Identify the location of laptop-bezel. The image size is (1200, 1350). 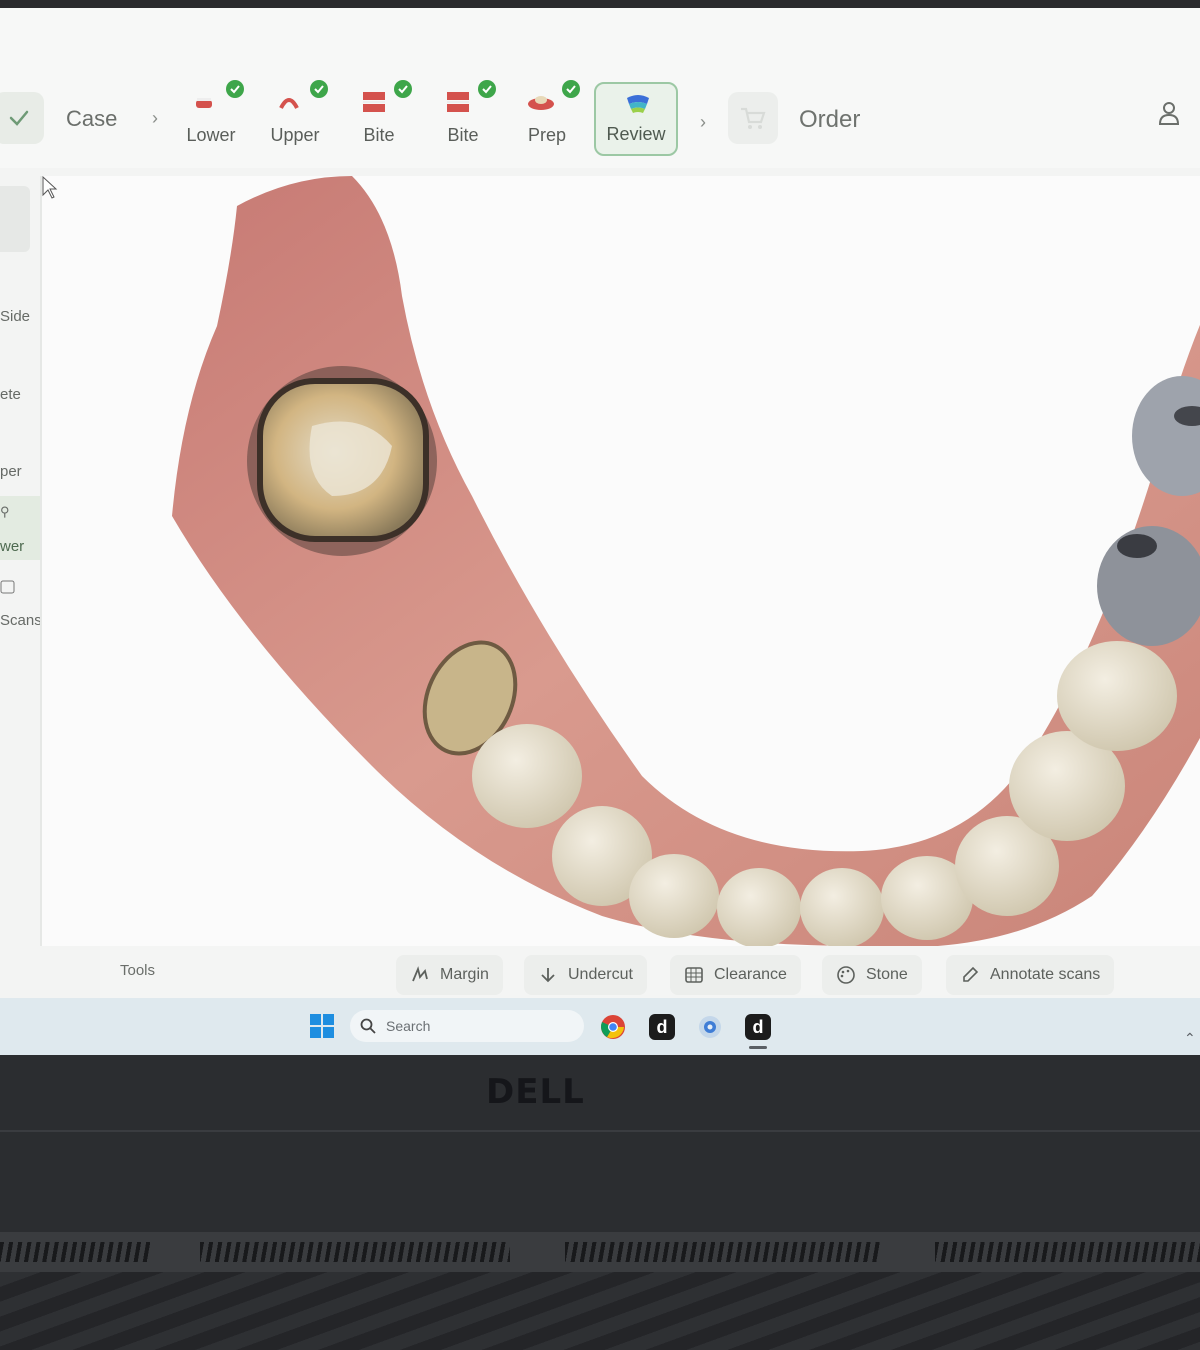
(600, 1147).